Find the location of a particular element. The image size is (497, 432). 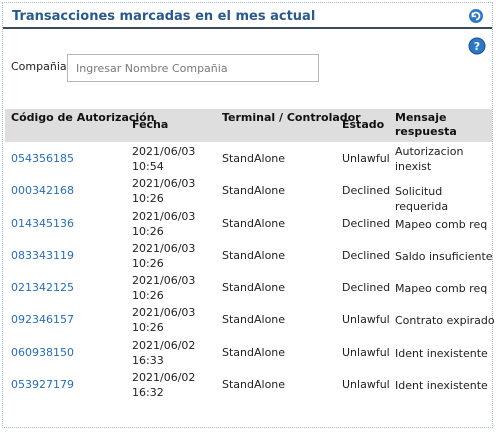

column-header-message: Mensaje respuesta is located at coordinates (426, 124).